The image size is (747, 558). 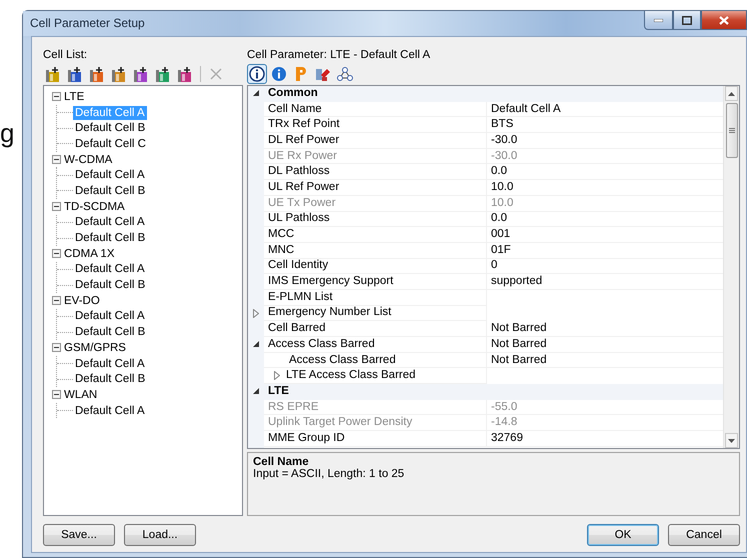 I want to click on maximize-button, so click(x=687, y=20).